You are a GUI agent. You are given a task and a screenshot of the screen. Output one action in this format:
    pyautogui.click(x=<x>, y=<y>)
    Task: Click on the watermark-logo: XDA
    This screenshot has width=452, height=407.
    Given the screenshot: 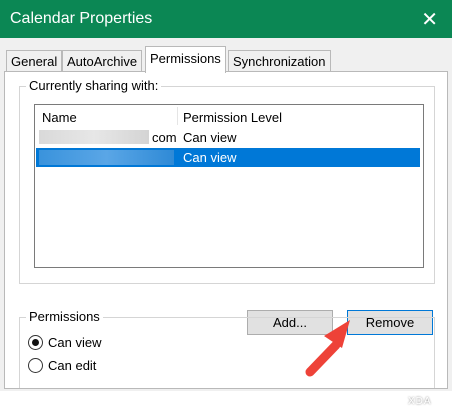 What is the action you would take?
    pyautogui.click(x=420, y=401)
    